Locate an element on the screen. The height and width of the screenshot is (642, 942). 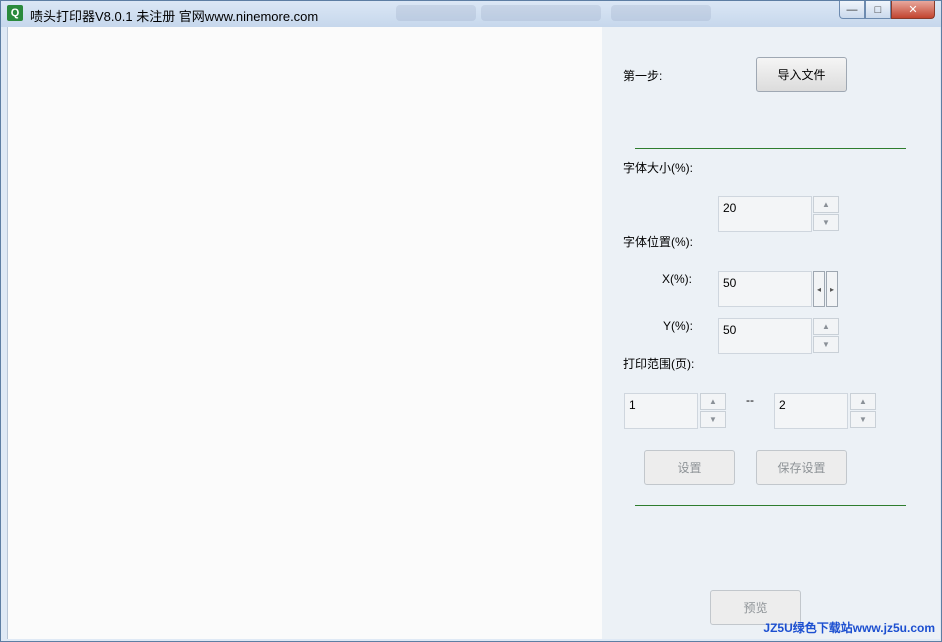
x-label: X(%): is located at coordinates (677, 279).